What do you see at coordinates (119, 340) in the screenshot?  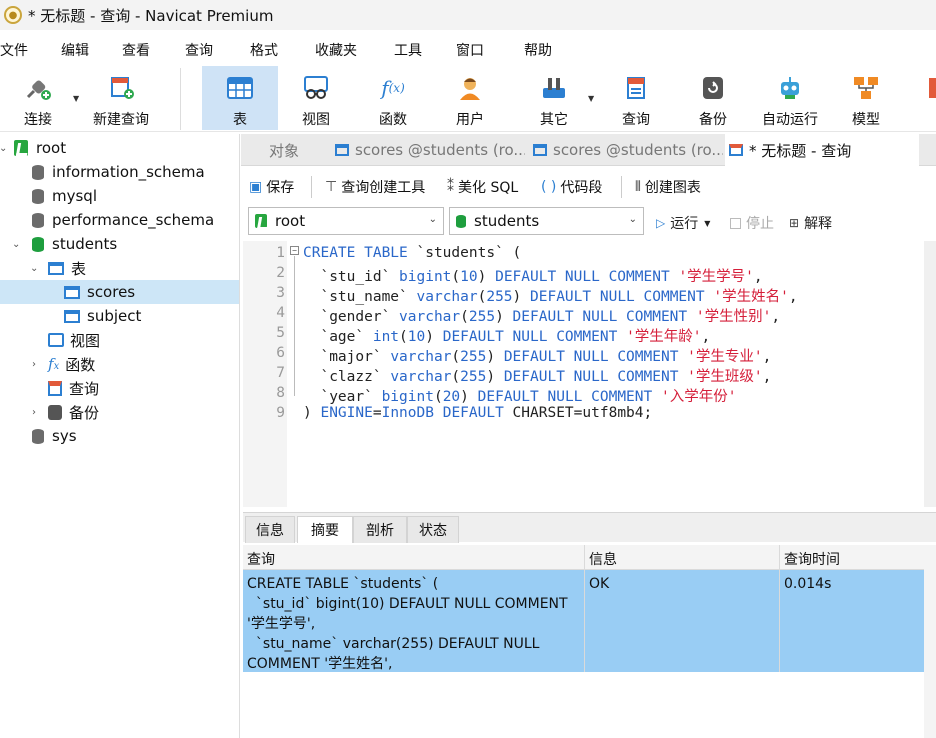 I see `tree-group-views: 视图` at bounding box center [119, 340].